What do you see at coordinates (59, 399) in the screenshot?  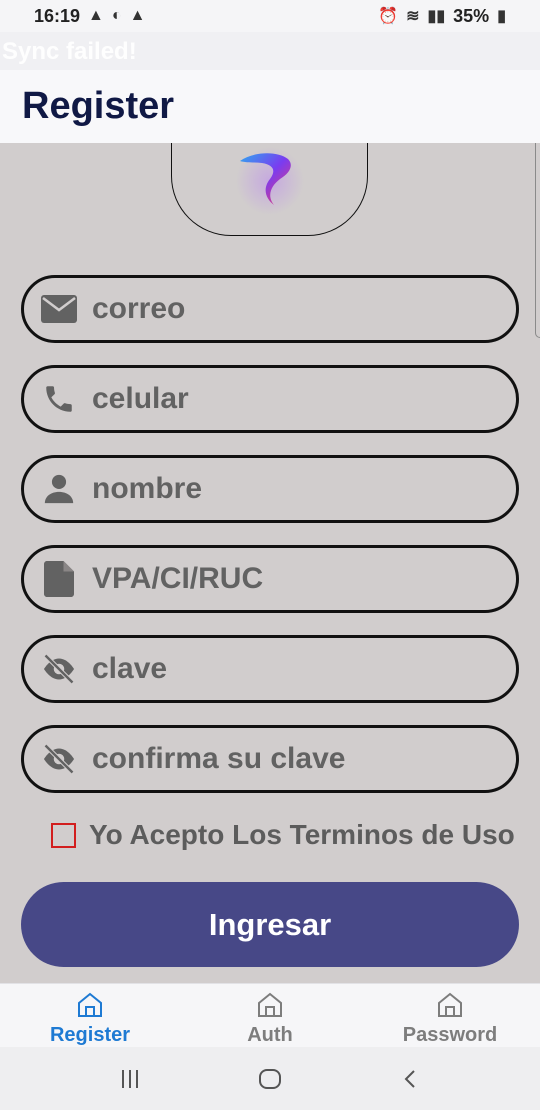 I see `phone-icon` at bounding box center [59, 399].